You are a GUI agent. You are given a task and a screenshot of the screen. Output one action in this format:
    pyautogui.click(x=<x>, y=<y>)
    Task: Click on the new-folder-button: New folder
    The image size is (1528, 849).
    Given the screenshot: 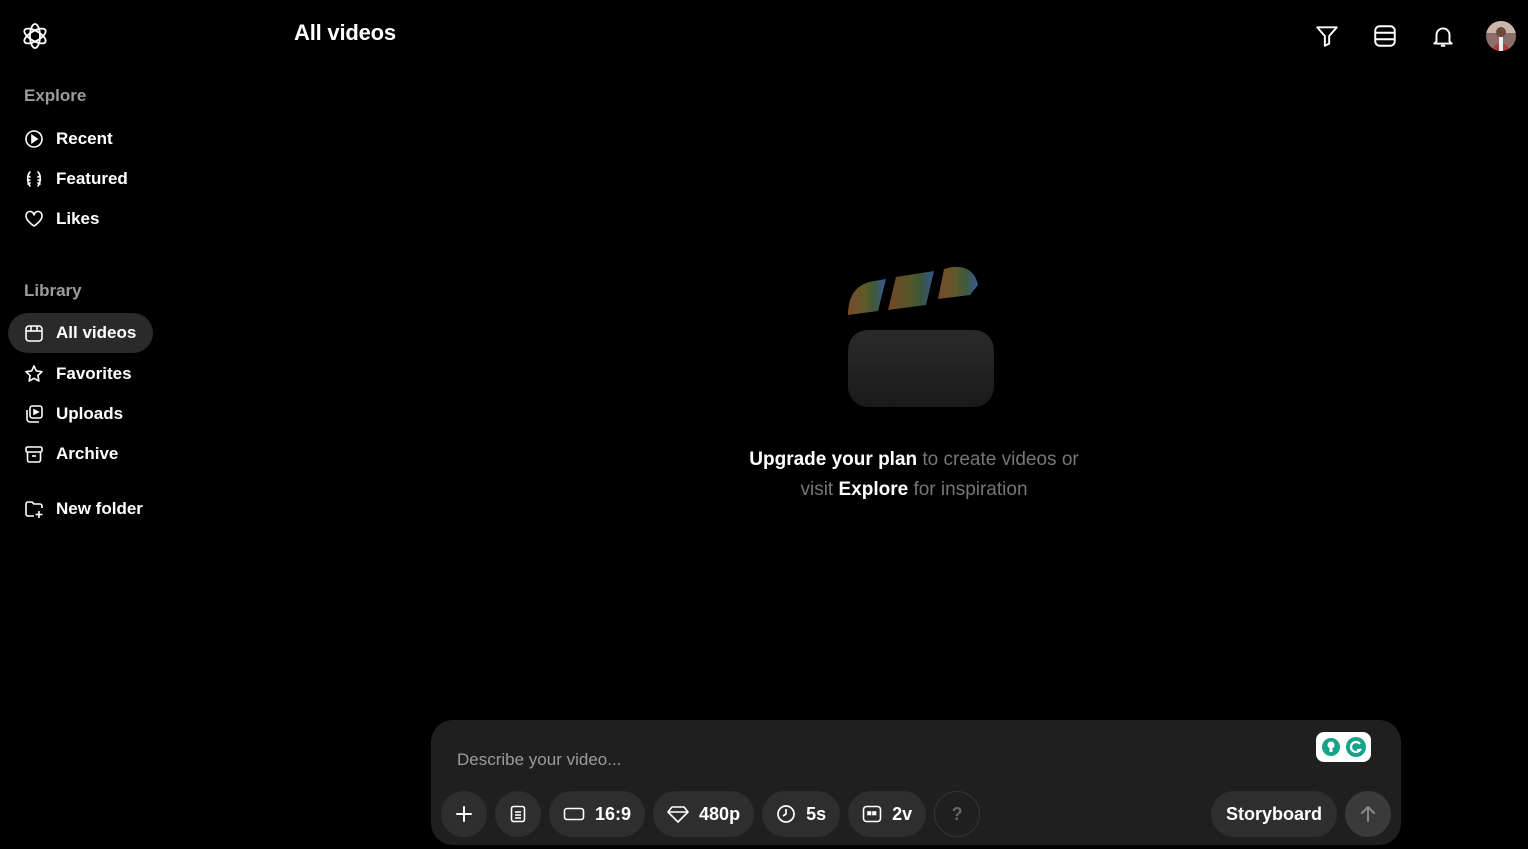 What is the action you would take?
    pyautogui.click(x=80, y=509)
    